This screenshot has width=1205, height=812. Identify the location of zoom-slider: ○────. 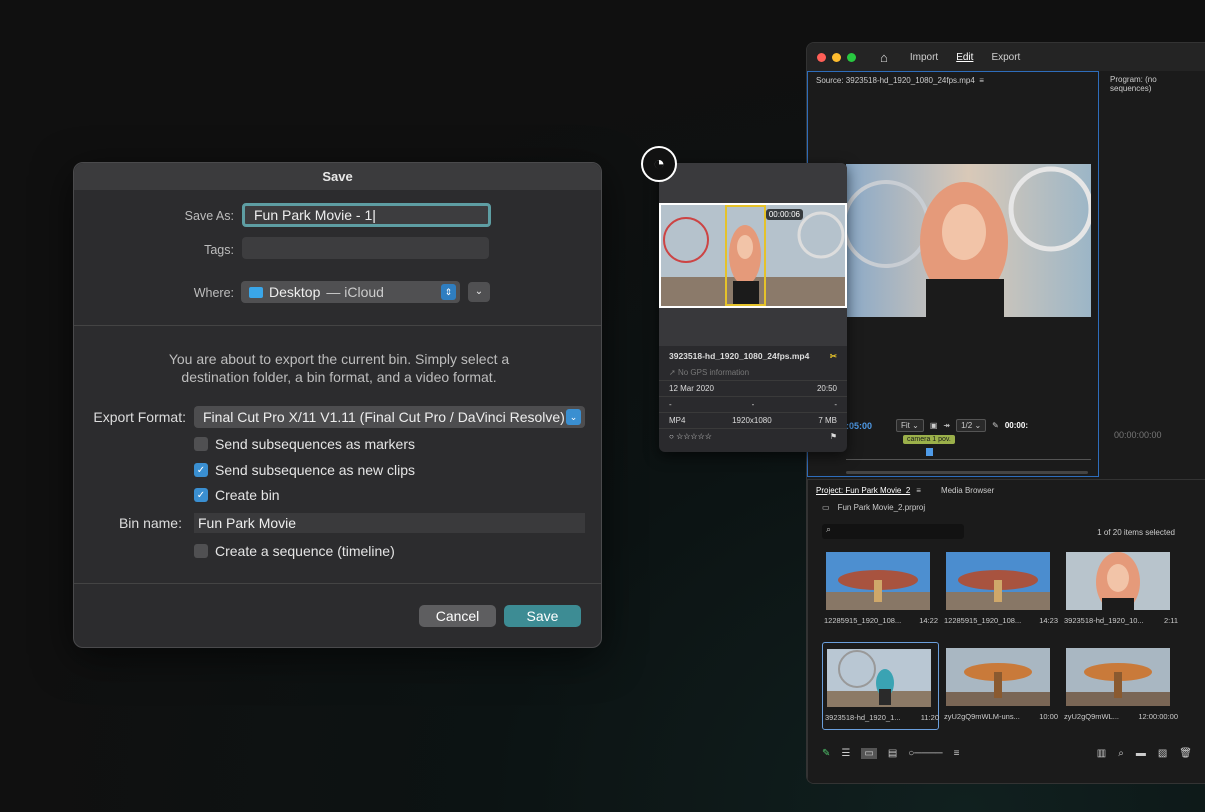
(925, 753).